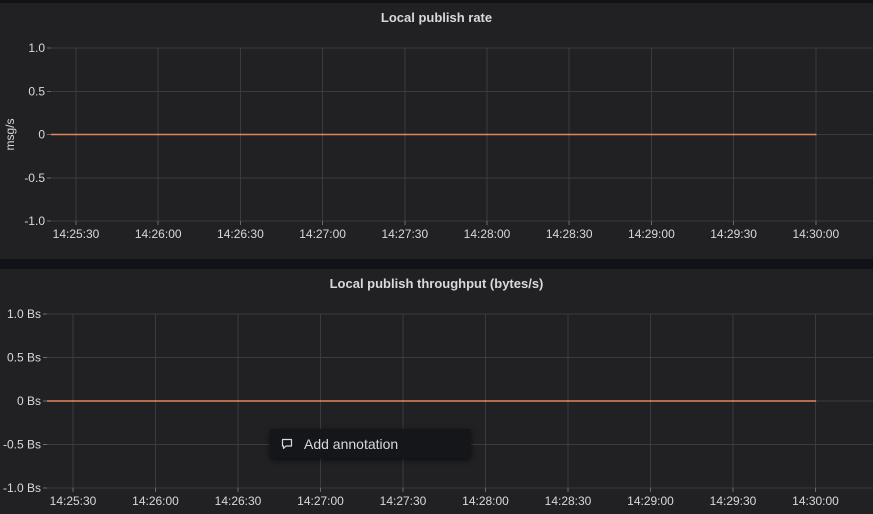 This screenshot has width=873, height=514. Describe the element at coordinates (41, 135) in the screenshot. I see `y-tick-label: 0` at that location.